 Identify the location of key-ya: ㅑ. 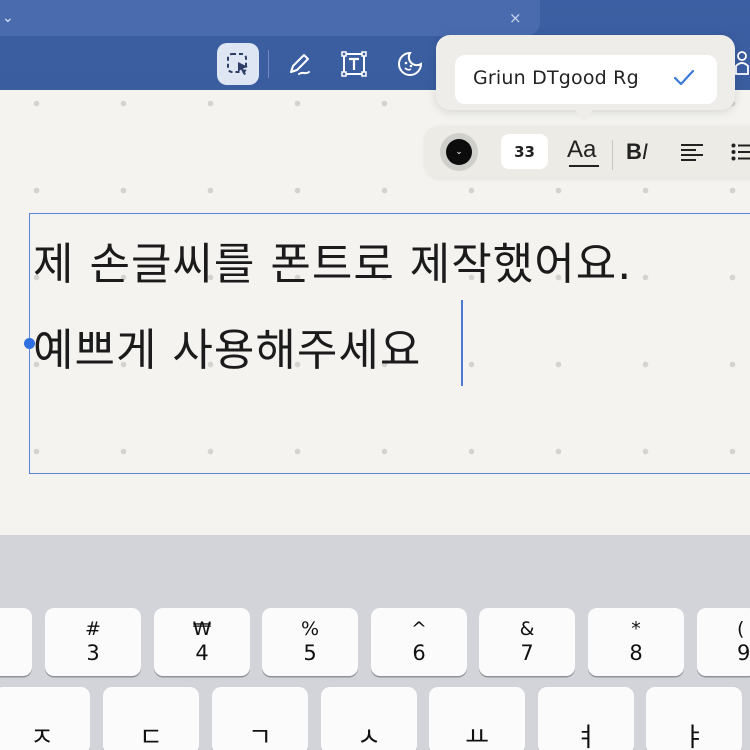
(694, 718).